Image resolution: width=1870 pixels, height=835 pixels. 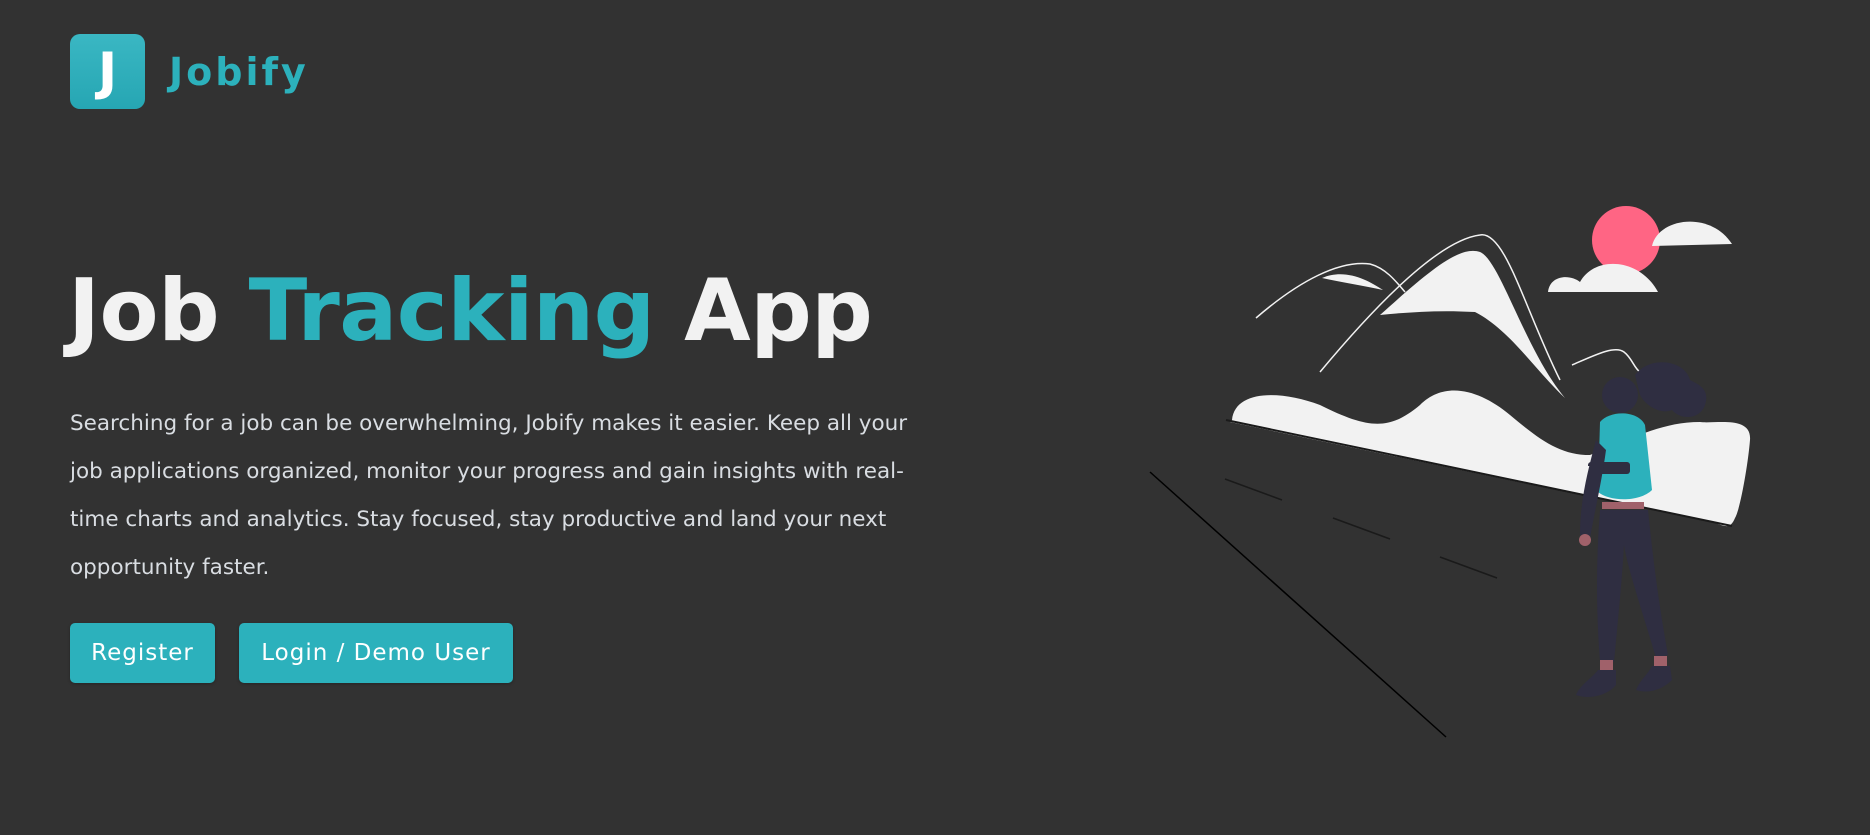 What do you see at coordinates (239, 72) in the screenshot?
I see `brand-name: Jobify` at bounding box center [239, 72].